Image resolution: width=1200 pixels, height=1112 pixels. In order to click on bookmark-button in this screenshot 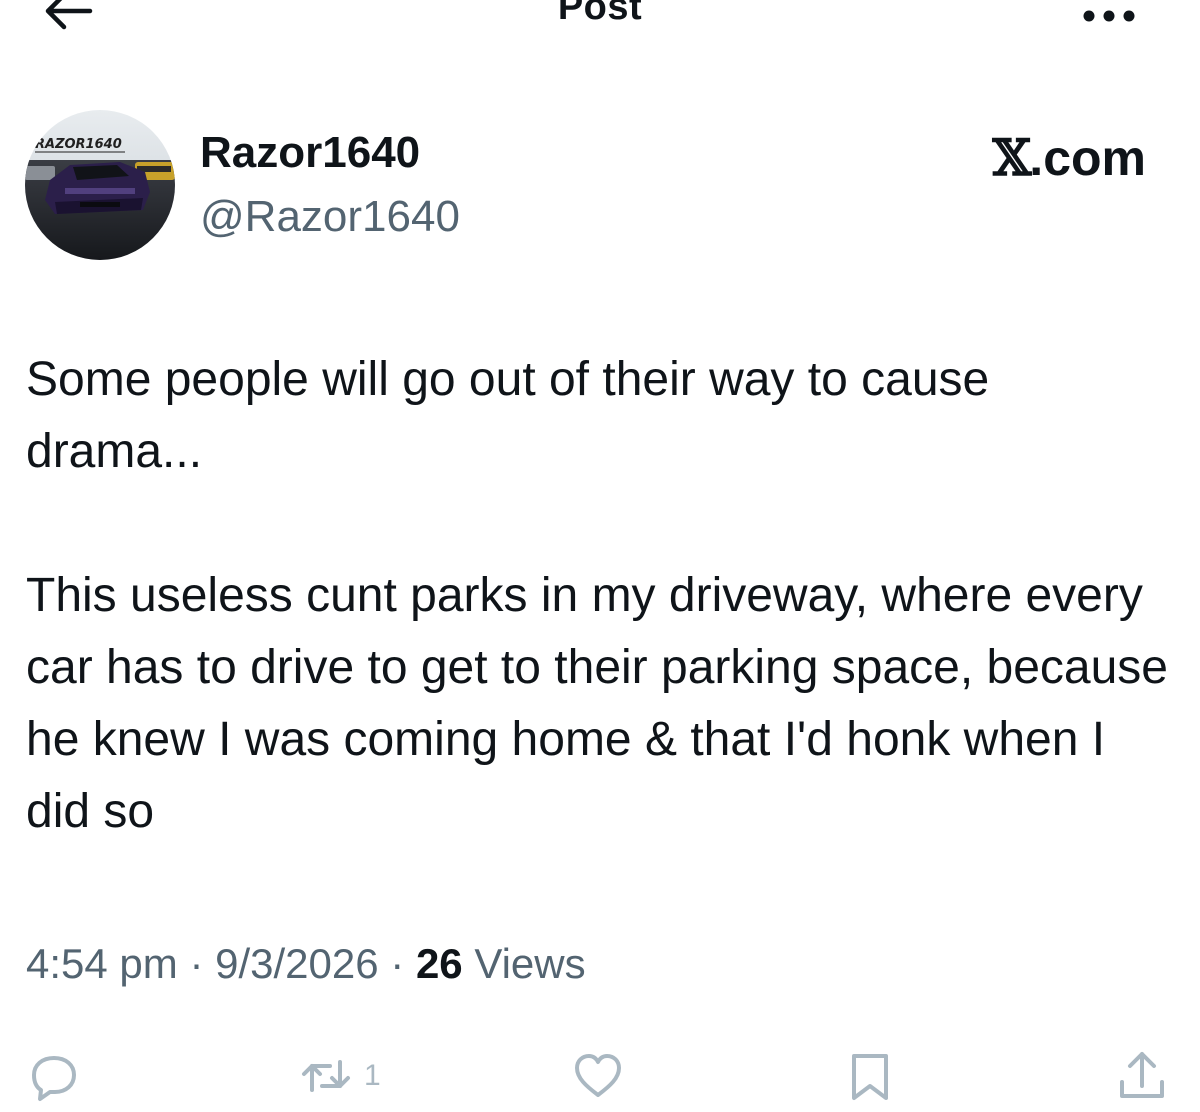, I will do `click(870, 1076)`.